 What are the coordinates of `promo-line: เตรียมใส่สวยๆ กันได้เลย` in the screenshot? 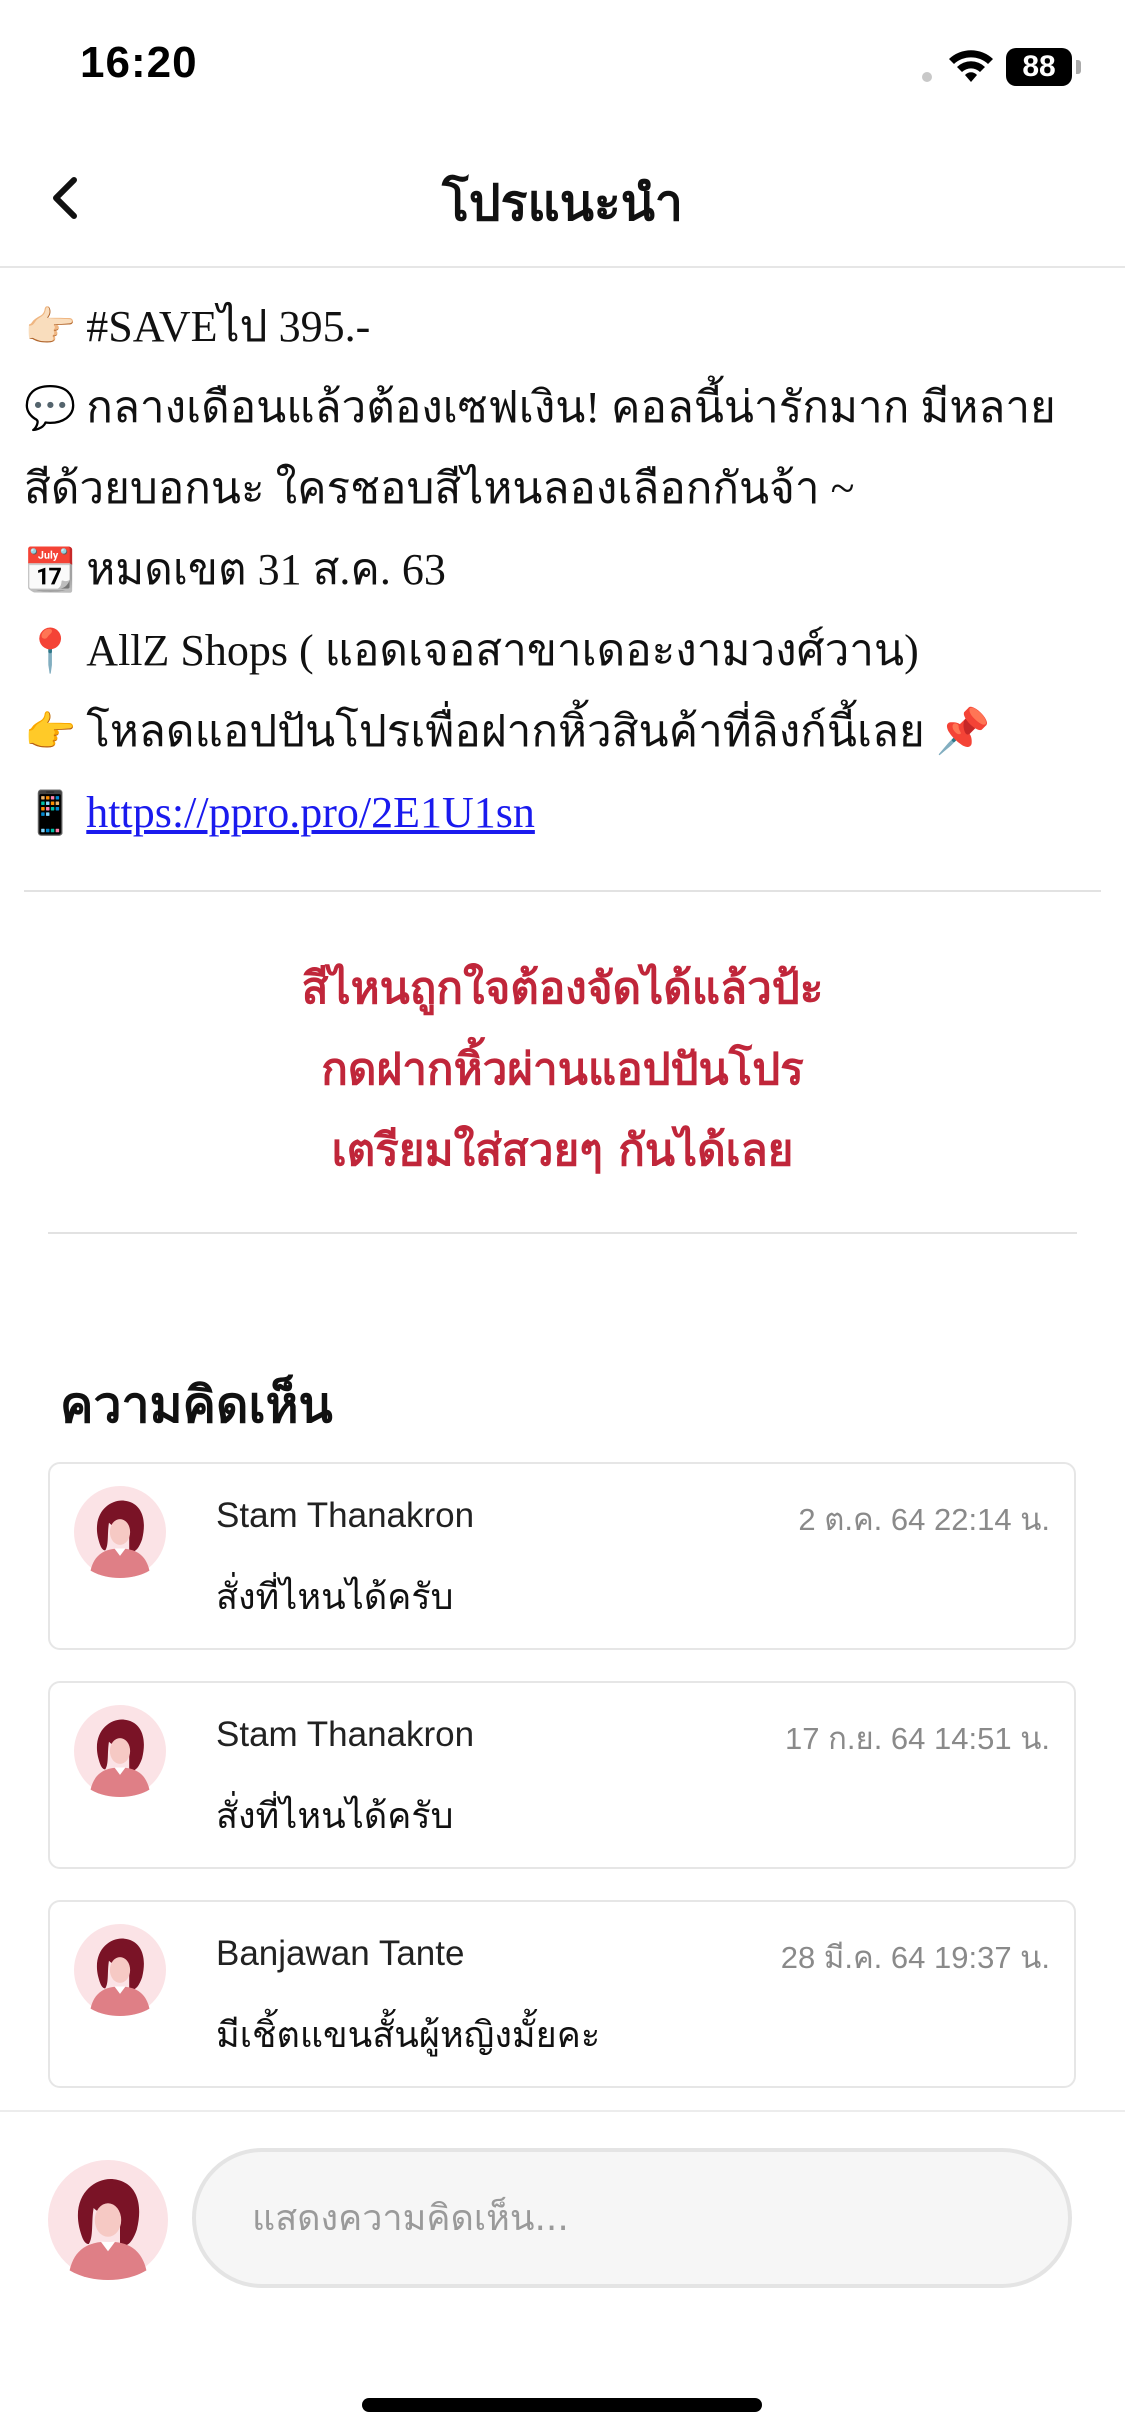 It's located at (562, 1150).